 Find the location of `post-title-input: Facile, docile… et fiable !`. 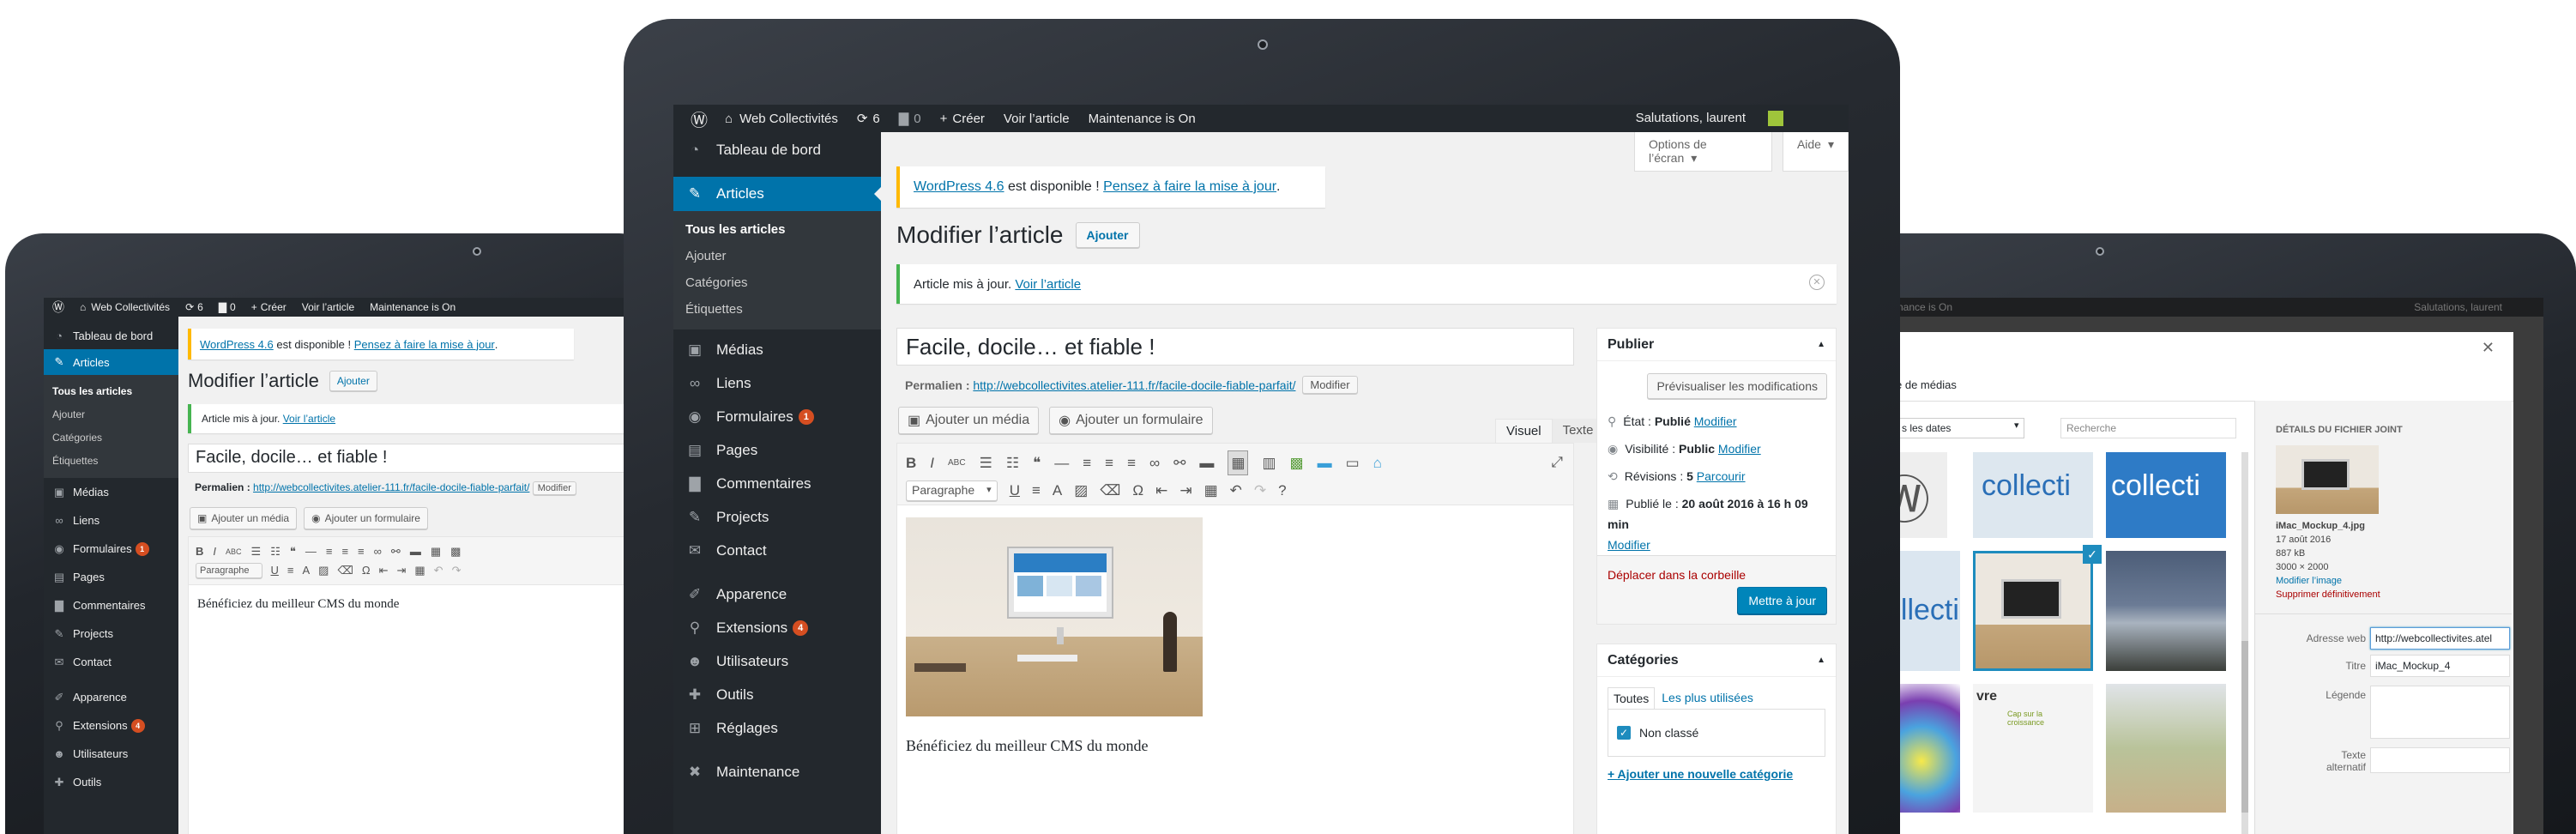

post-title-input: Facile, docile… et fiable ! is located at coordinates (1235, 347).